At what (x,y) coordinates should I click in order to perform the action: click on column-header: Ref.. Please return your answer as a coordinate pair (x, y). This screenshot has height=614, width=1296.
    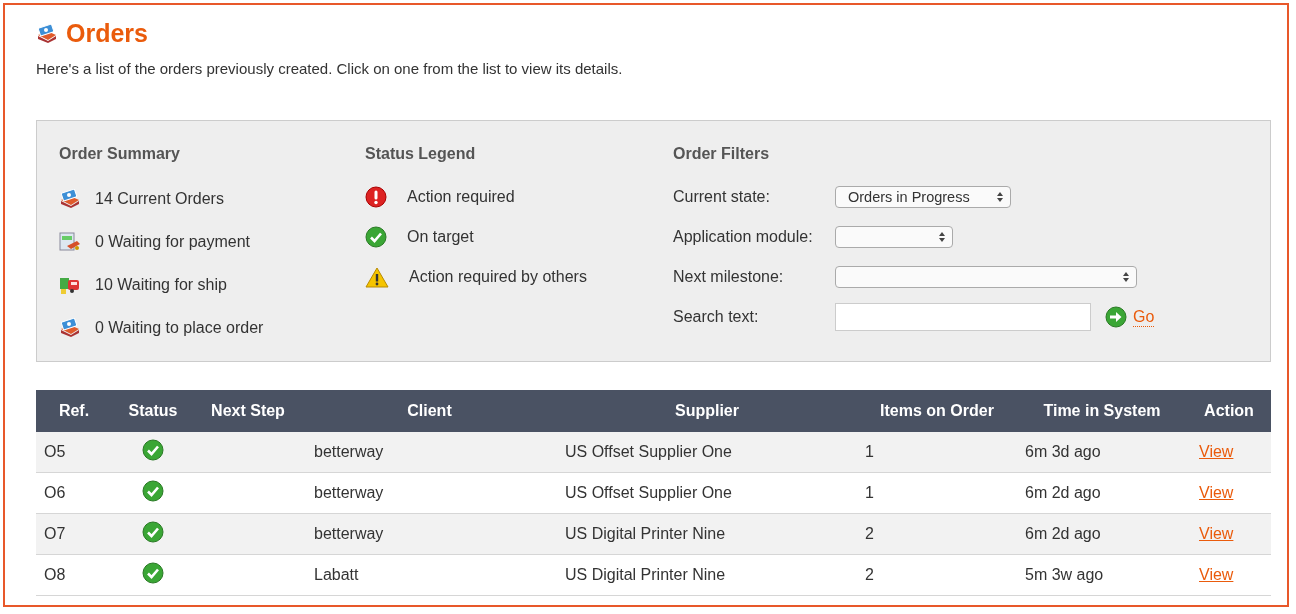
    Looking at the image, I should click on (74, 411).